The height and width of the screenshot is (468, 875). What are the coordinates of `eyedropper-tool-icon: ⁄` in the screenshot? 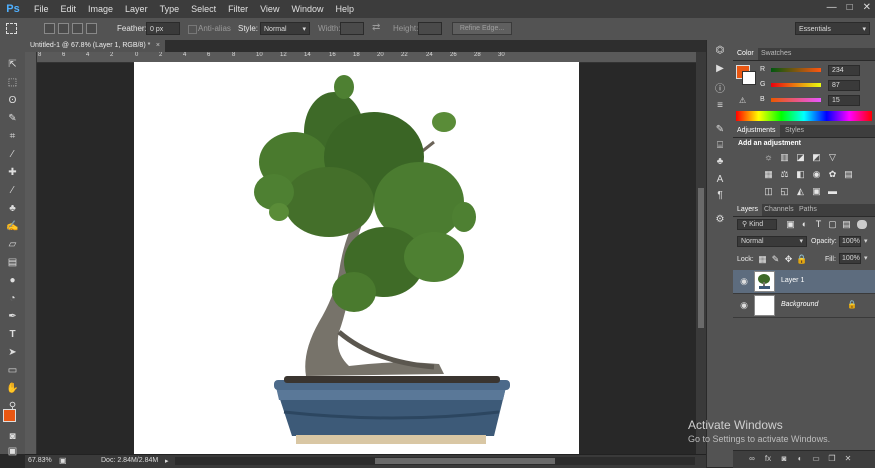 It's located at (12, 154).